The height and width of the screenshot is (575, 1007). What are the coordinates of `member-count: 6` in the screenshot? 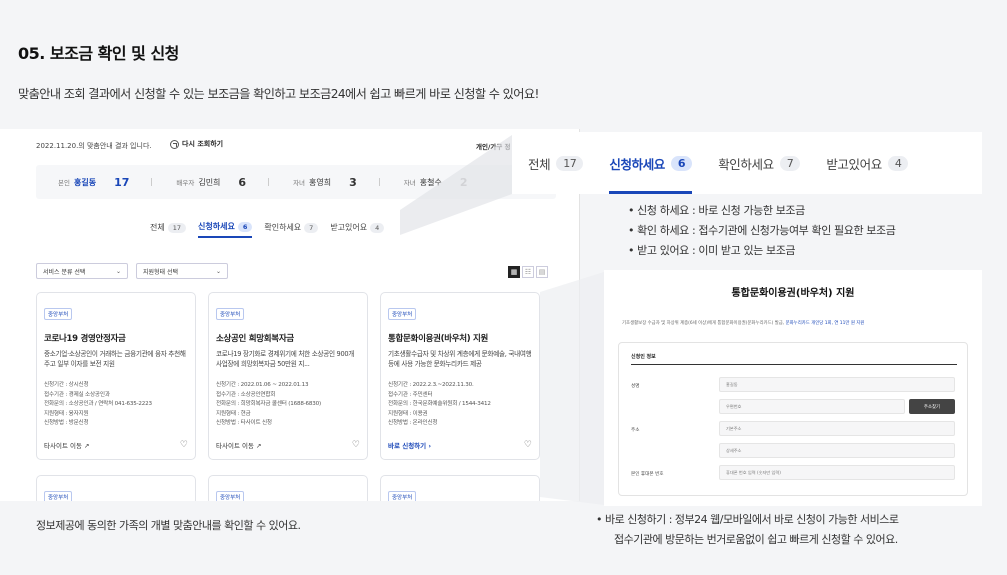 It's located at (242, 182).